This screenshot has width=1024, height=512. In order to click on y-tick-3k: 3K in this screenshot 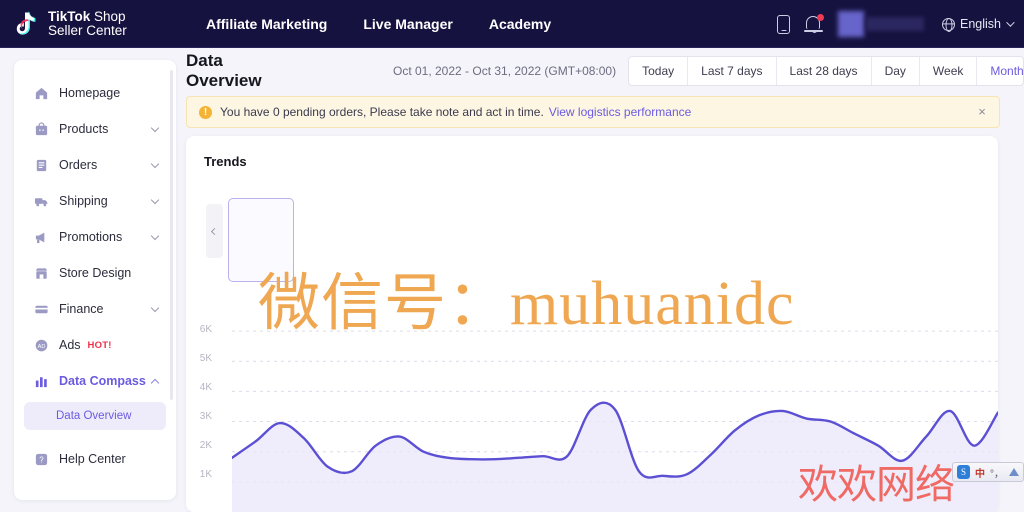, I will do `click(205, 416)`.